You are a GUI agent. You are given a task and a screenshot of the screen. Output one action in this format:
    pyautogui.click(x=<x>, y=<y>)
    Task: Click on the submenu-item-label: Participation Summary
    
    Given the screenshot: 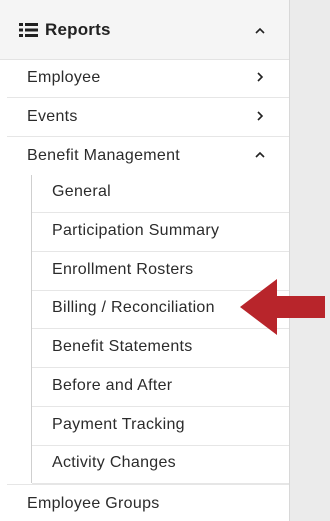 What is the action you would take?
    pyautogui.click(x=136, y=230)
    